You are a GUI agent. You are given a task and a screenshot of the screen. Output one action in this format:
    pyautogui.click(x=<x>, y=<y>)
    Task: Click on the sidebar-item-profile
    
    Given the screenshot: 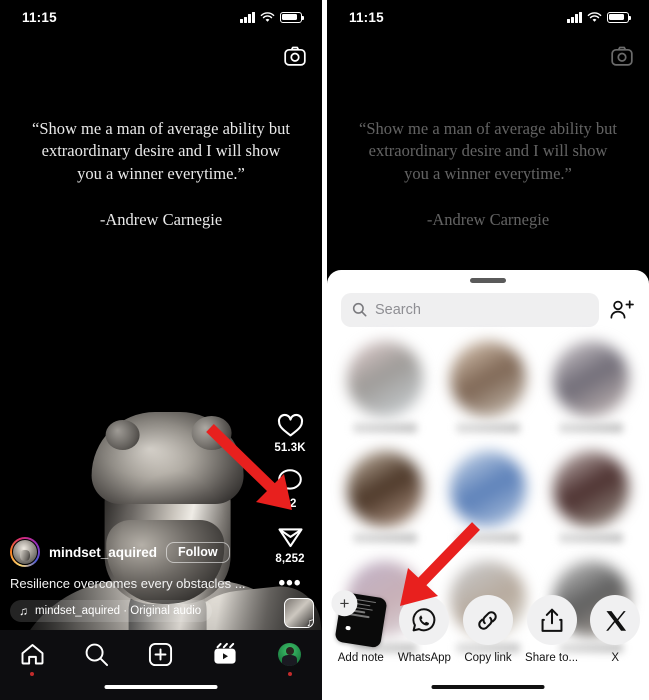 What is the action you would take?
    pyautogui.click(x=290, y=656)
    